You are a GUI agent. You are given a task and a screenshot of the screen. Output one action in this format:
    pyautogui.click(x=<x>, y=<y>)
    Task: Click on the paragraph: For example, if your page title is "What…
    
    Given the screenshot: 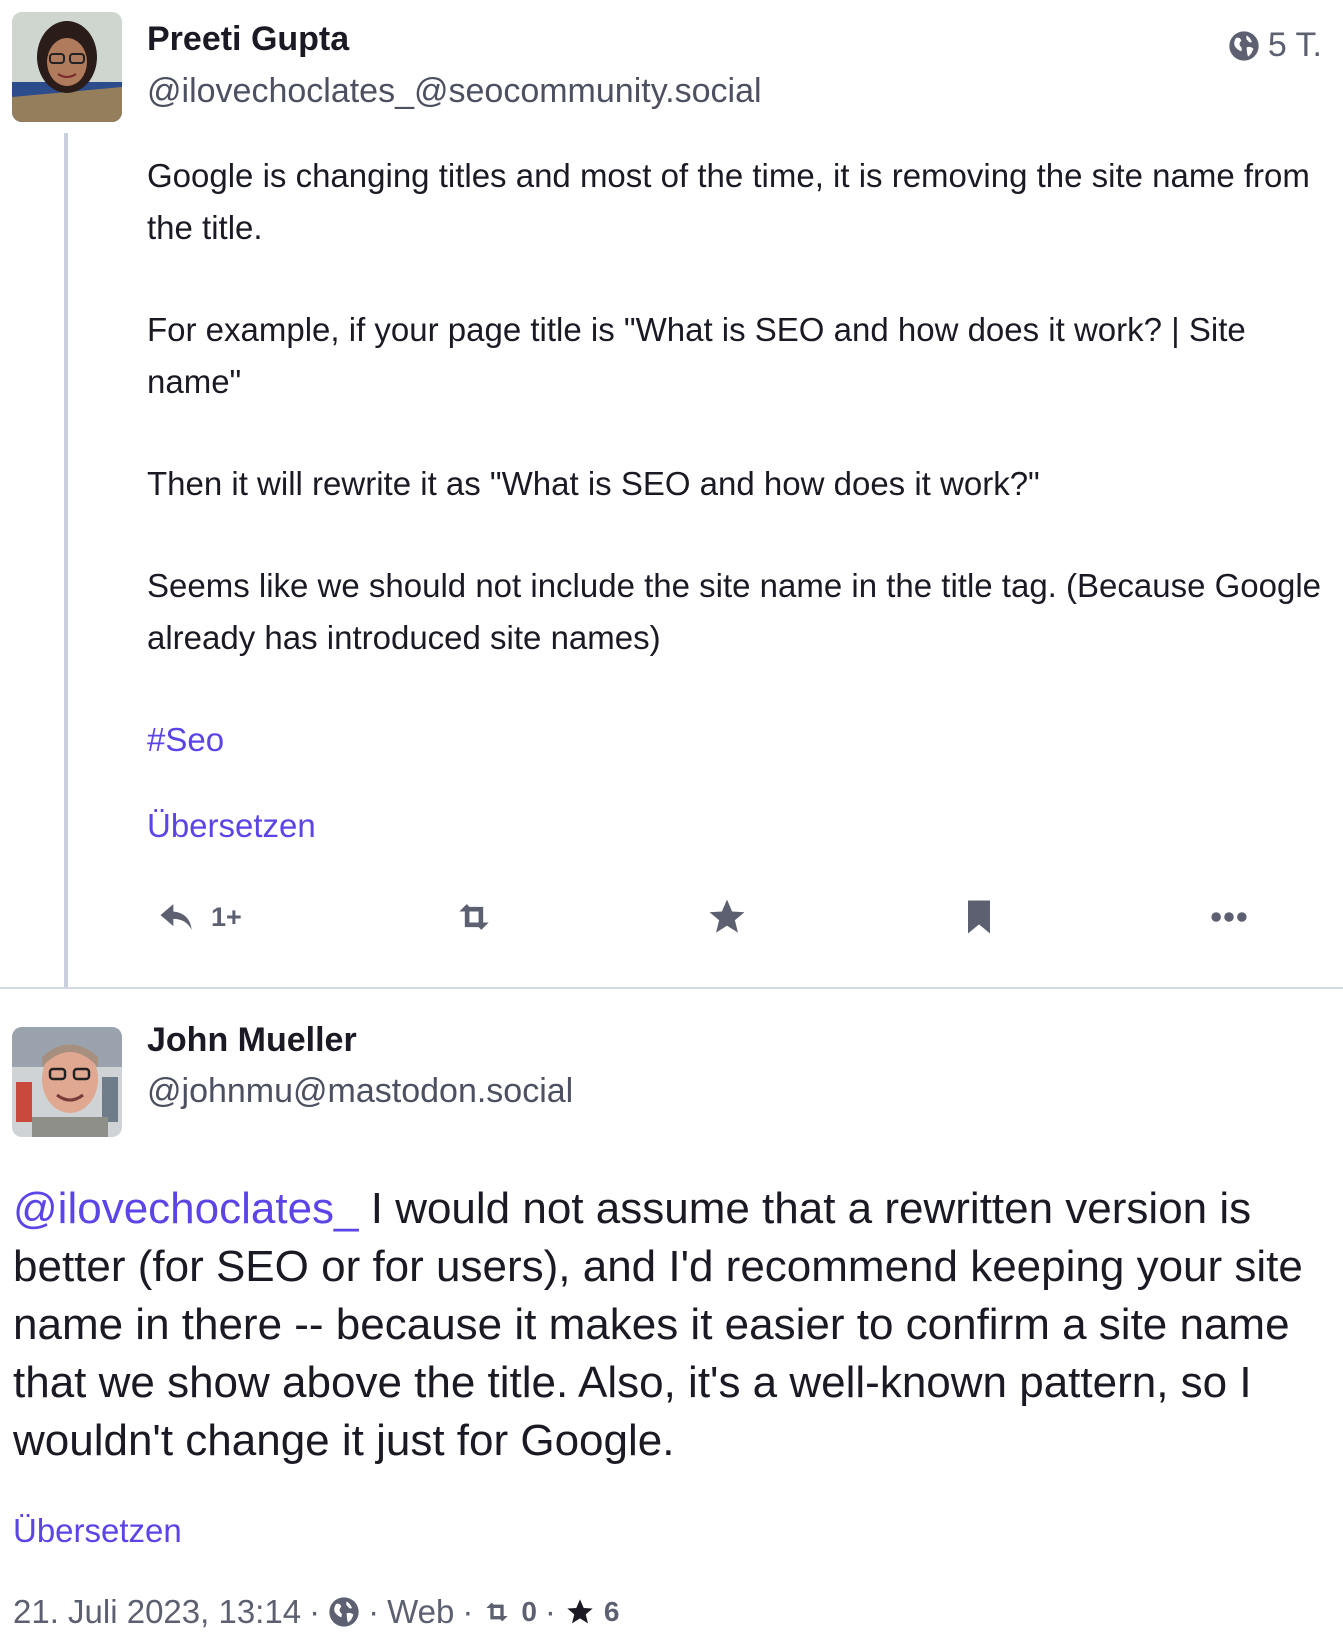 What is the action you would take?
    pyautogui.click(x=696, y=355)
    